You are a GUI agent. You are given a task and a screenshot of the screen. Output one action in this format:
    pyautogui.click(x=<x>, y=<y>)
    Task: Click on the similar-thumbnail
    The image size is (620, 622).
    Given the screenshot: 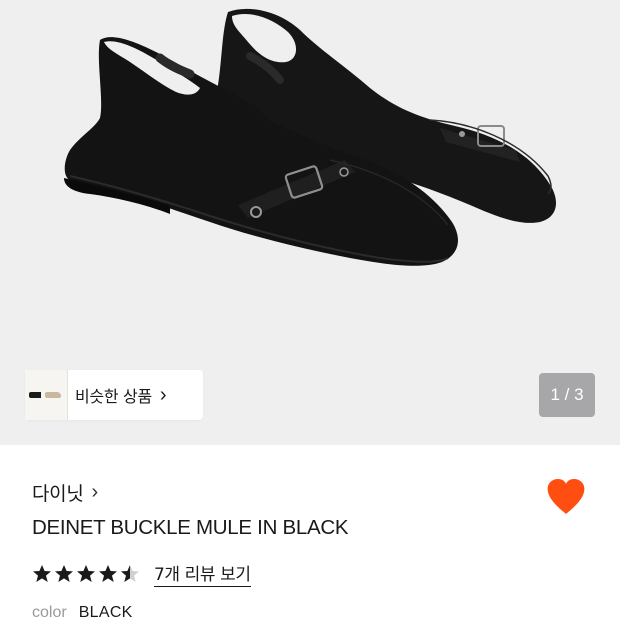 What is the action you would take?
    pyautogui.click(x=54, y=395)
    